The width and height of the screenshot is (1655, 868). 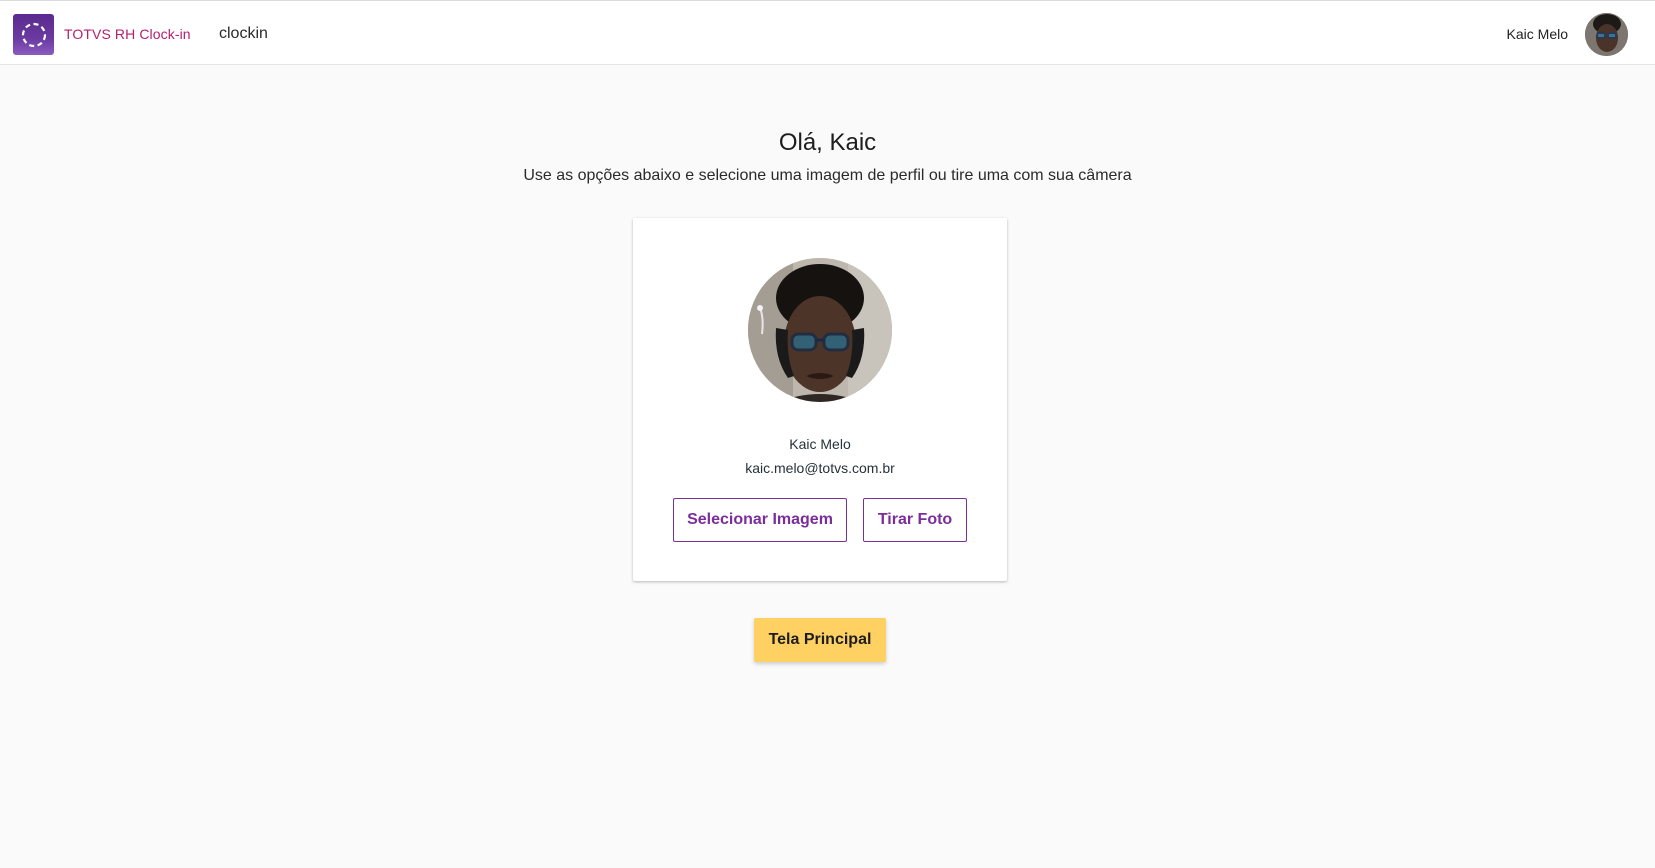 I want to click on header-user-name: Kaic Melo, so click(x=1537, y=34).